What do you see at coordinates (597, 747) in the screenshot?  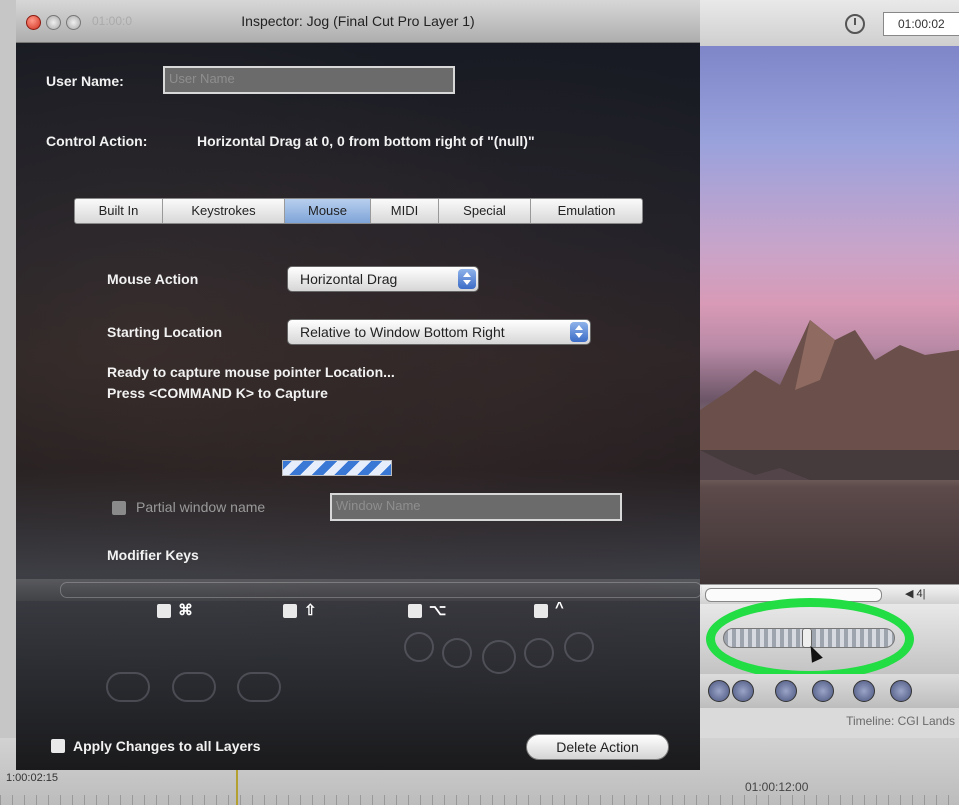 I see `delete-action-button: Delete Action` at bounding box center [597, 747].